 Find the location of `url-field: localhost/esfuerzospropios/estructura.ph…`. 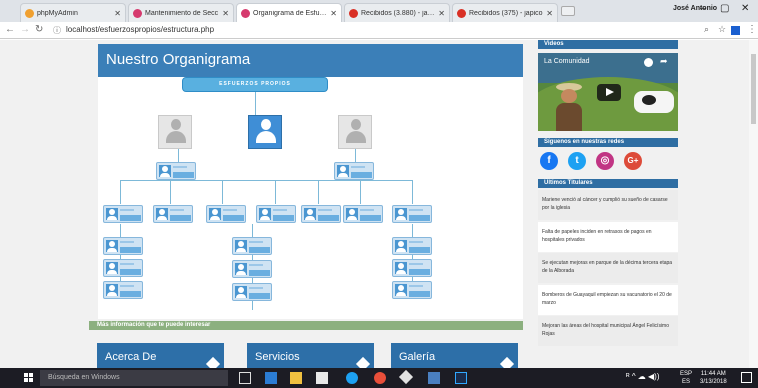

url-field: localhost/esfuerzospropios/estructura.ph… is located at coordinates (140, 29).